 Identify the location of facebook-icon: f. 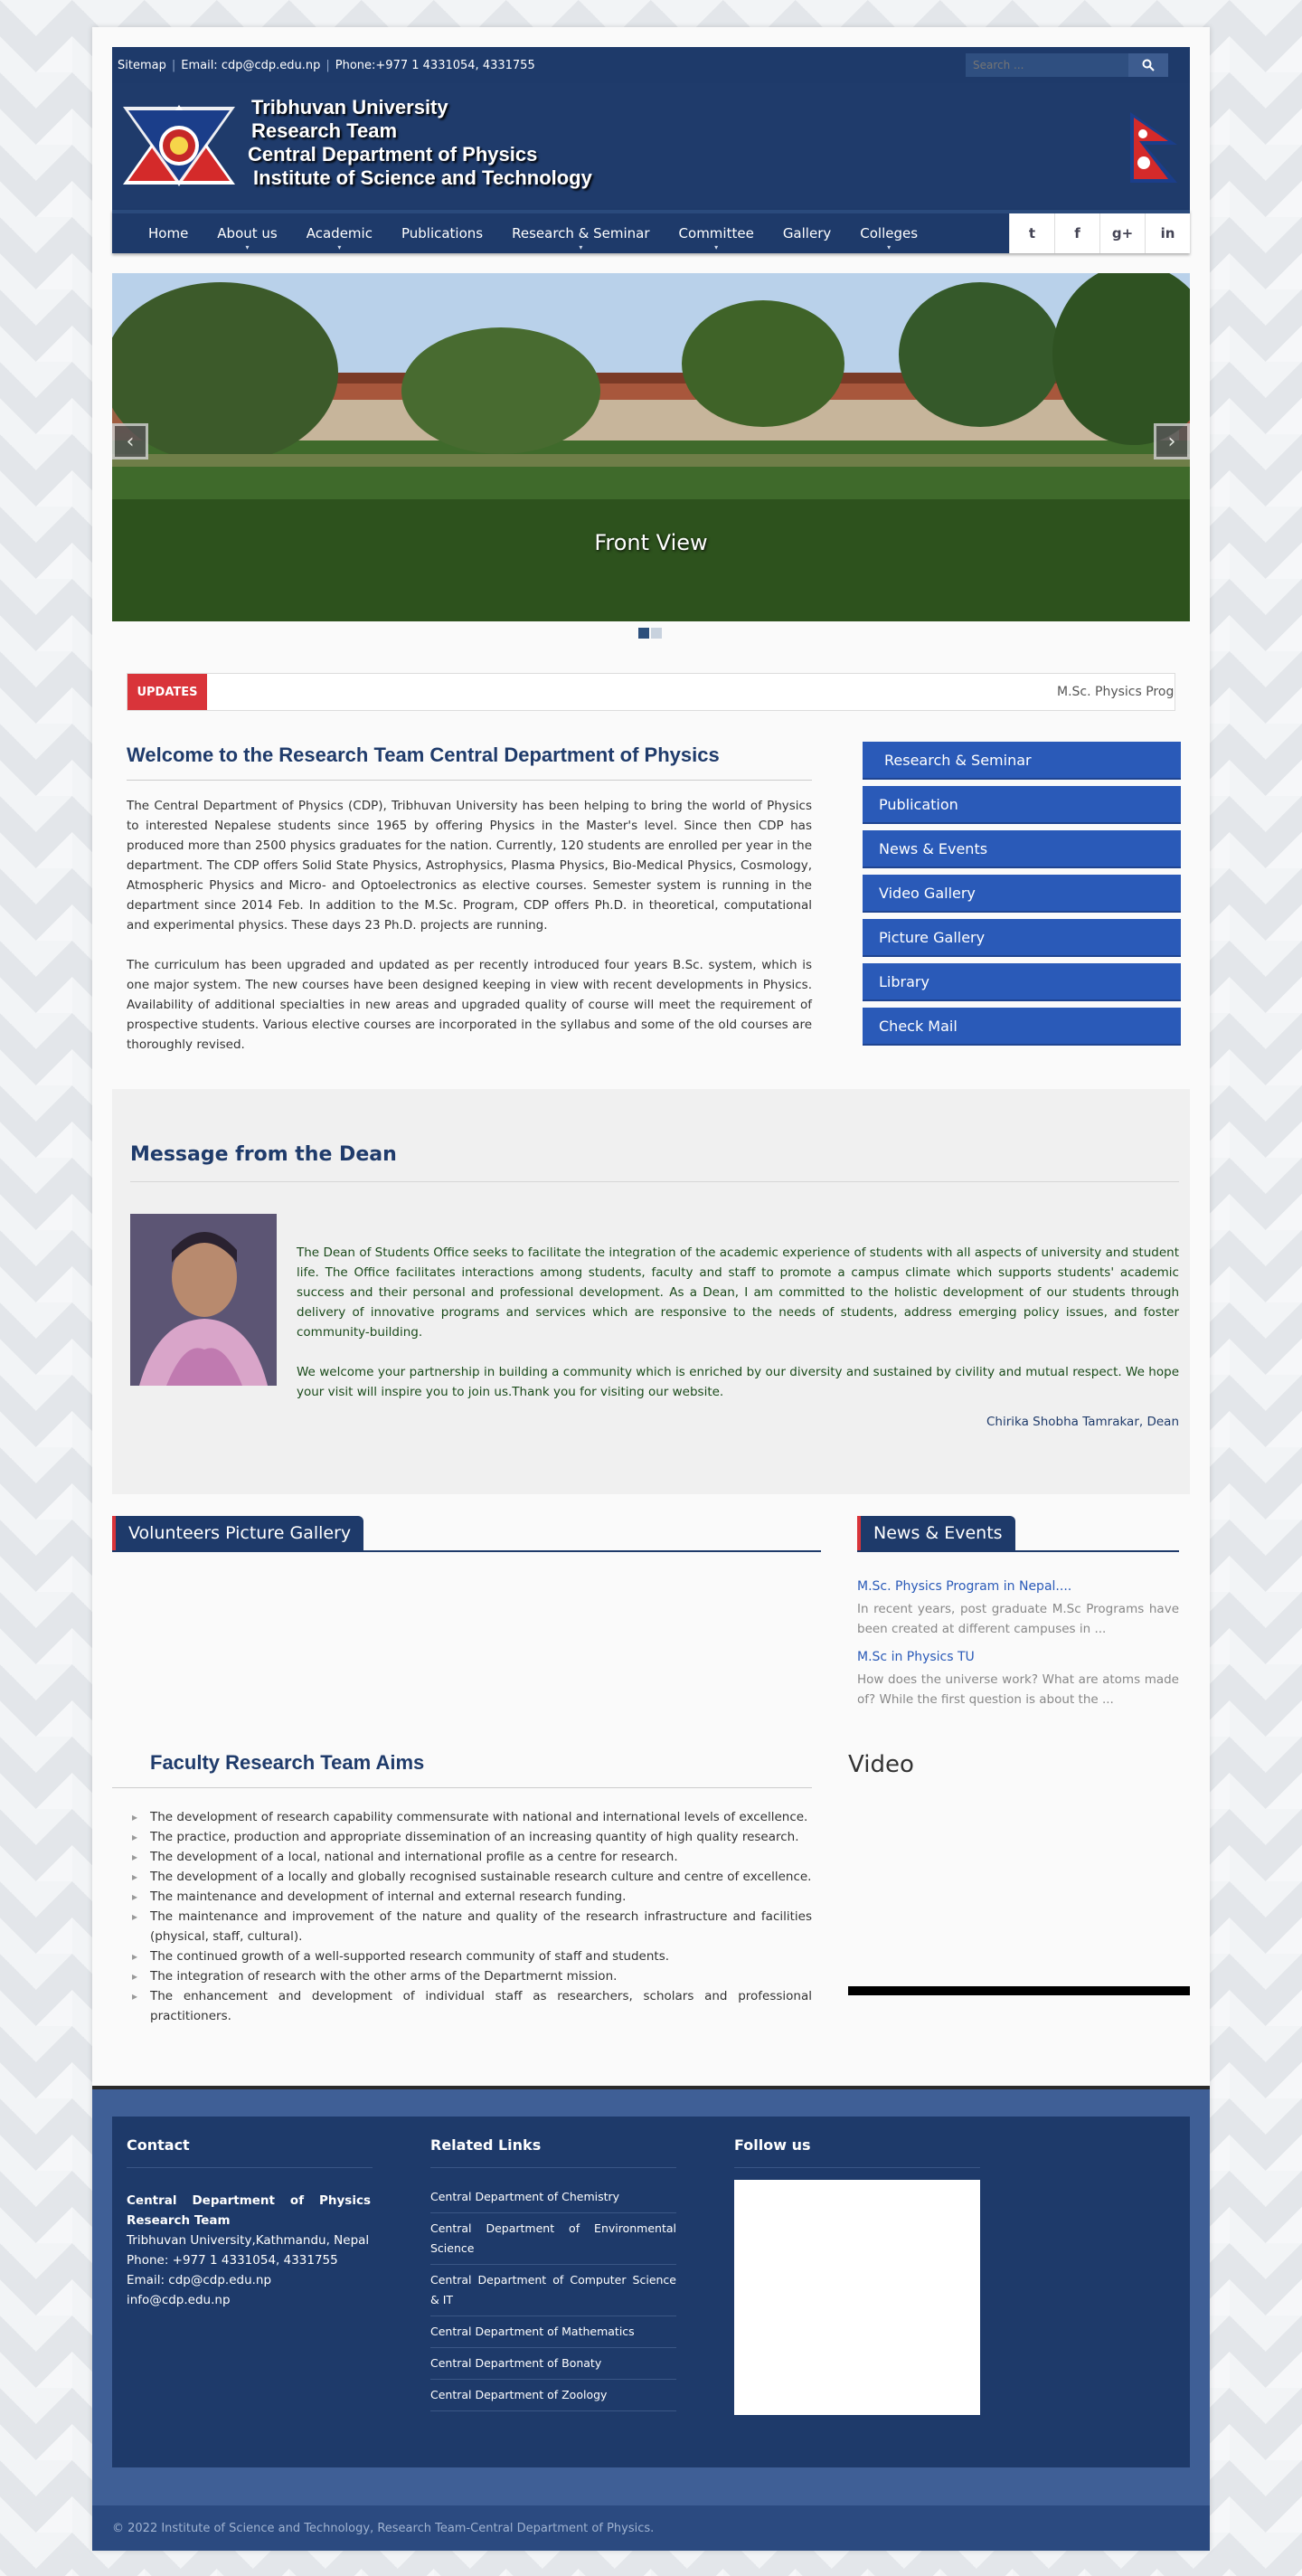
(1076, 233).